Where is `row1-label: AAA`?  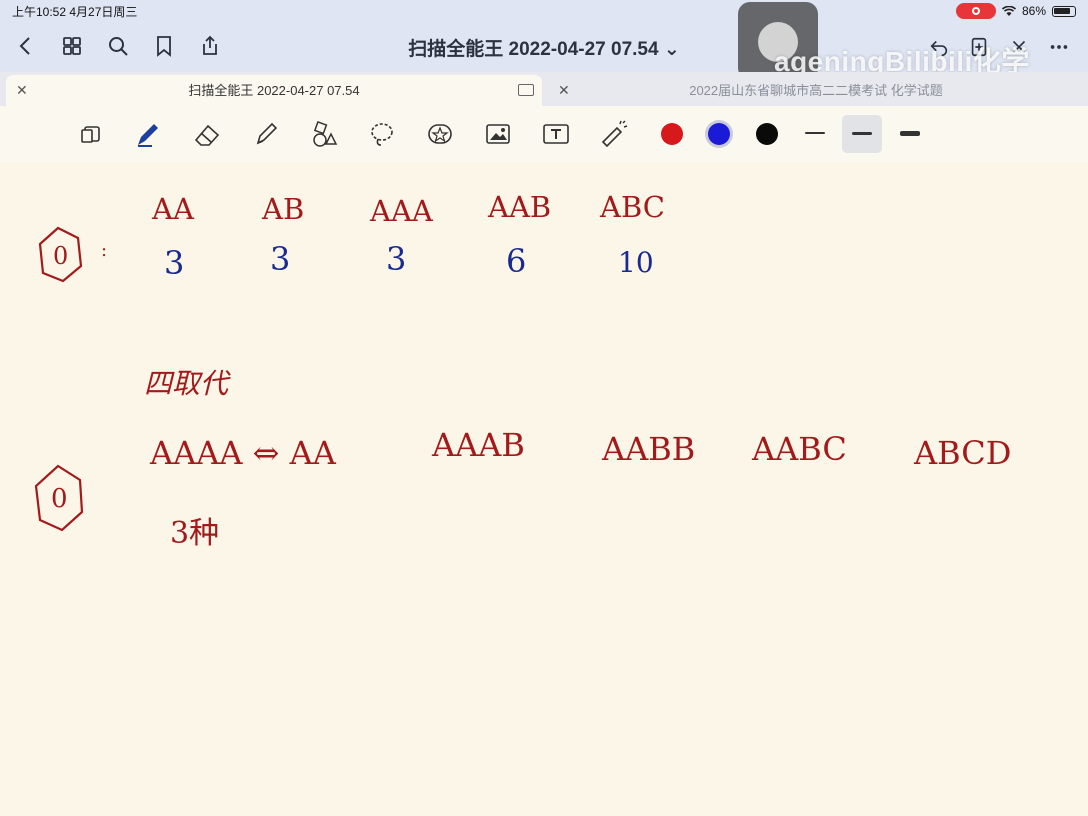
row1-label: AAA is located at coordinates (401, 211).